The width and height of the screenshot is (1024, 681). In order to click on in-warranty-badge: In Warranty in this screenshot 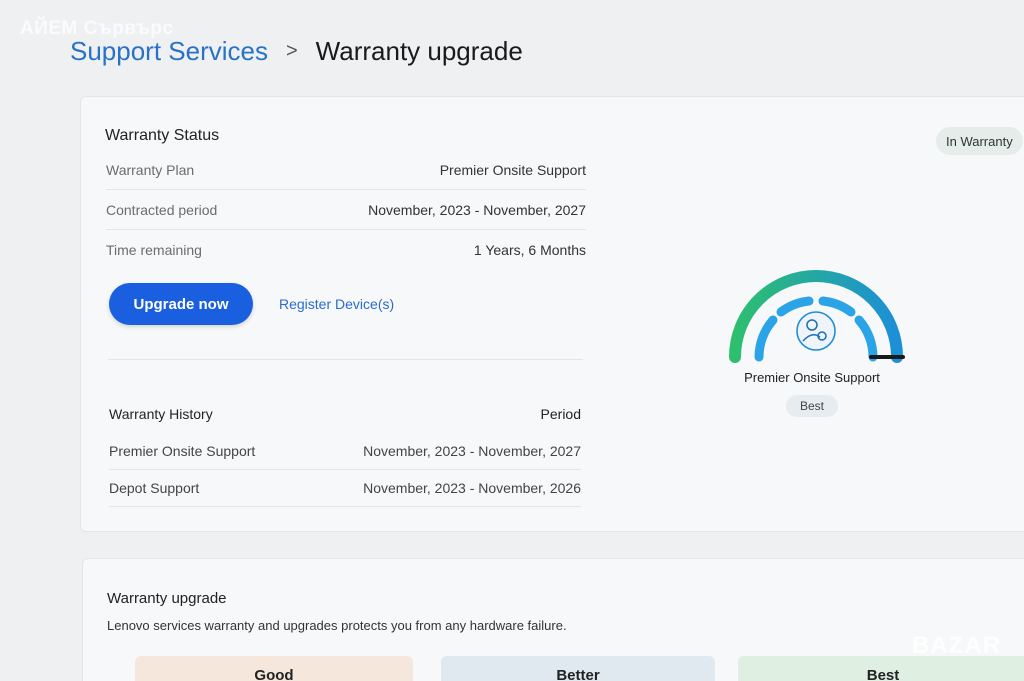, I will do `click(979, 141)`.